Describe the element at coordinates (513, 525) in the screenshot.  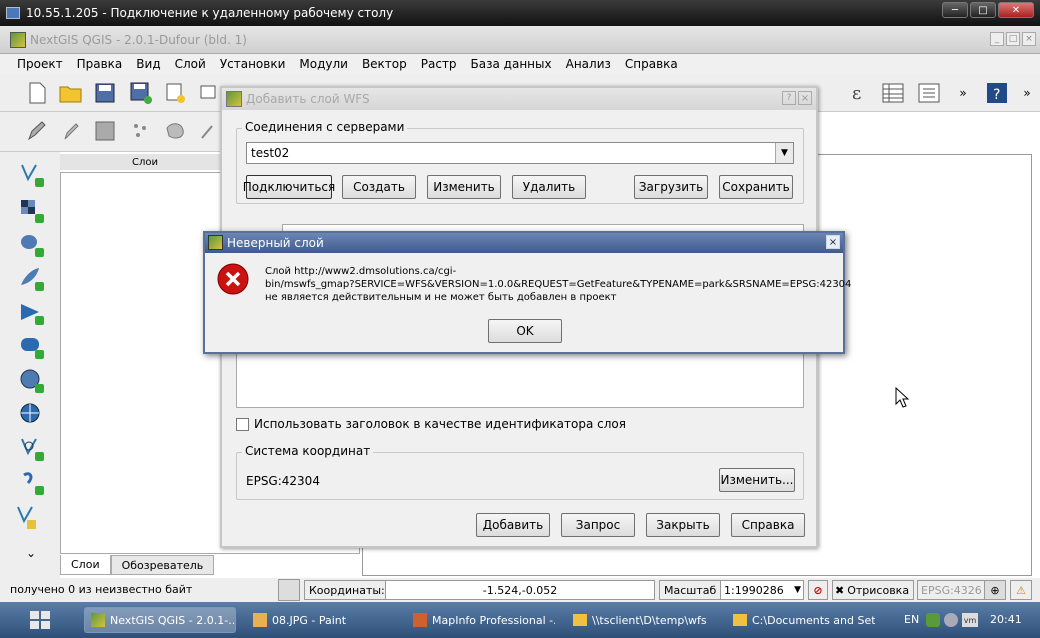
I see `add-button: Добавить` at that location.